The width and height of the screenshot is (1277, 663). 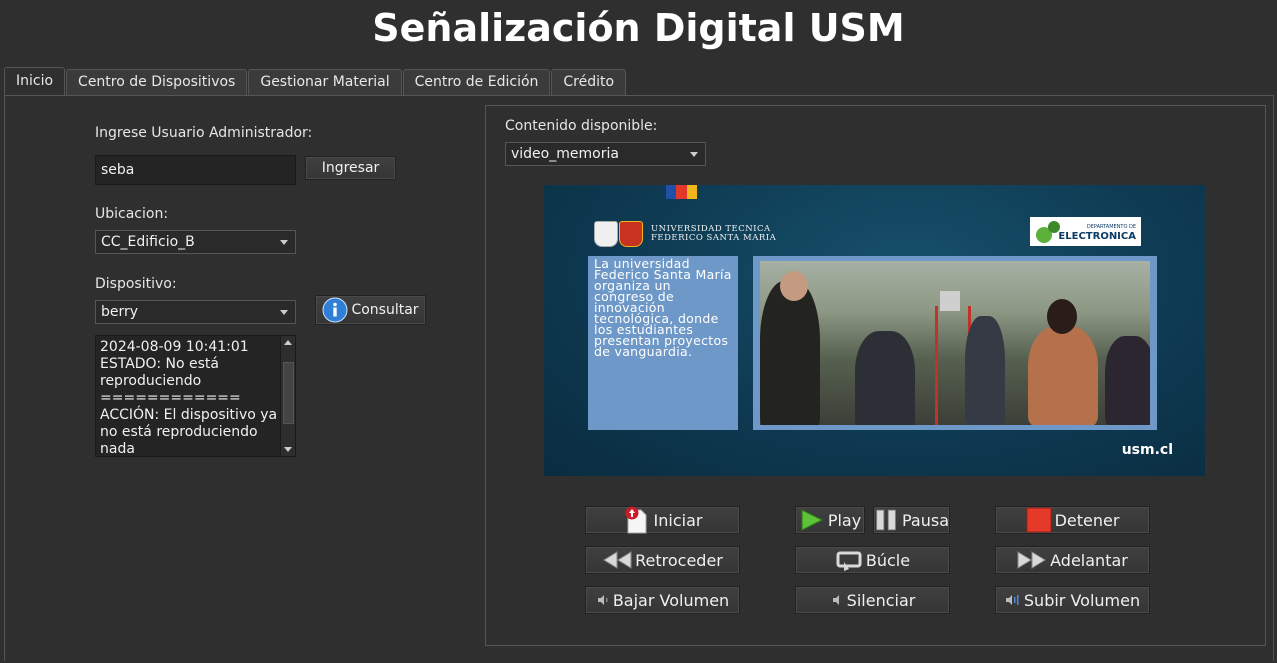 What do you see at coordinates (835, 600) in the screenshot?
I see `mute-icon` at bounding box center [835, 600].